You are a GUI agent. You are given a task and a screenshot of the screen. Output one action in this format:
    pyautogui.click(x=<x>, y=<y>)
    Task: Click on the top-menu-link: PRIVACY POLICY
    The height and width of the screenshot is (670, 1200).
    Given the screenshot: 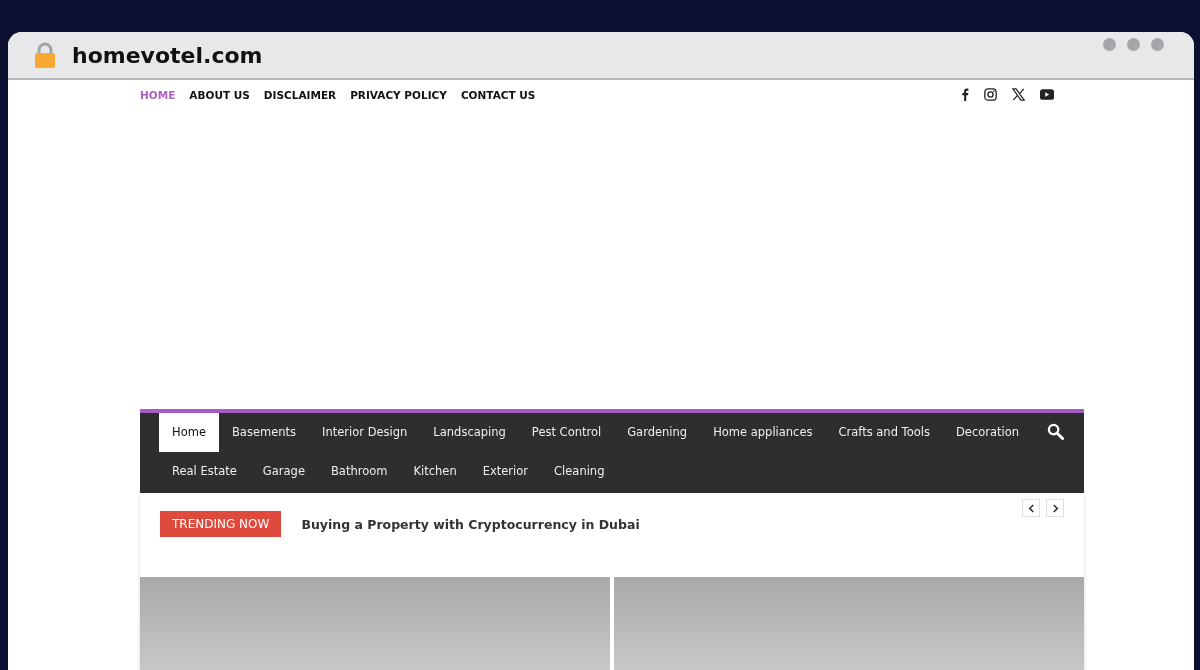 What is the action you would take?
    pyautogui.click(x=398, y=94)
    